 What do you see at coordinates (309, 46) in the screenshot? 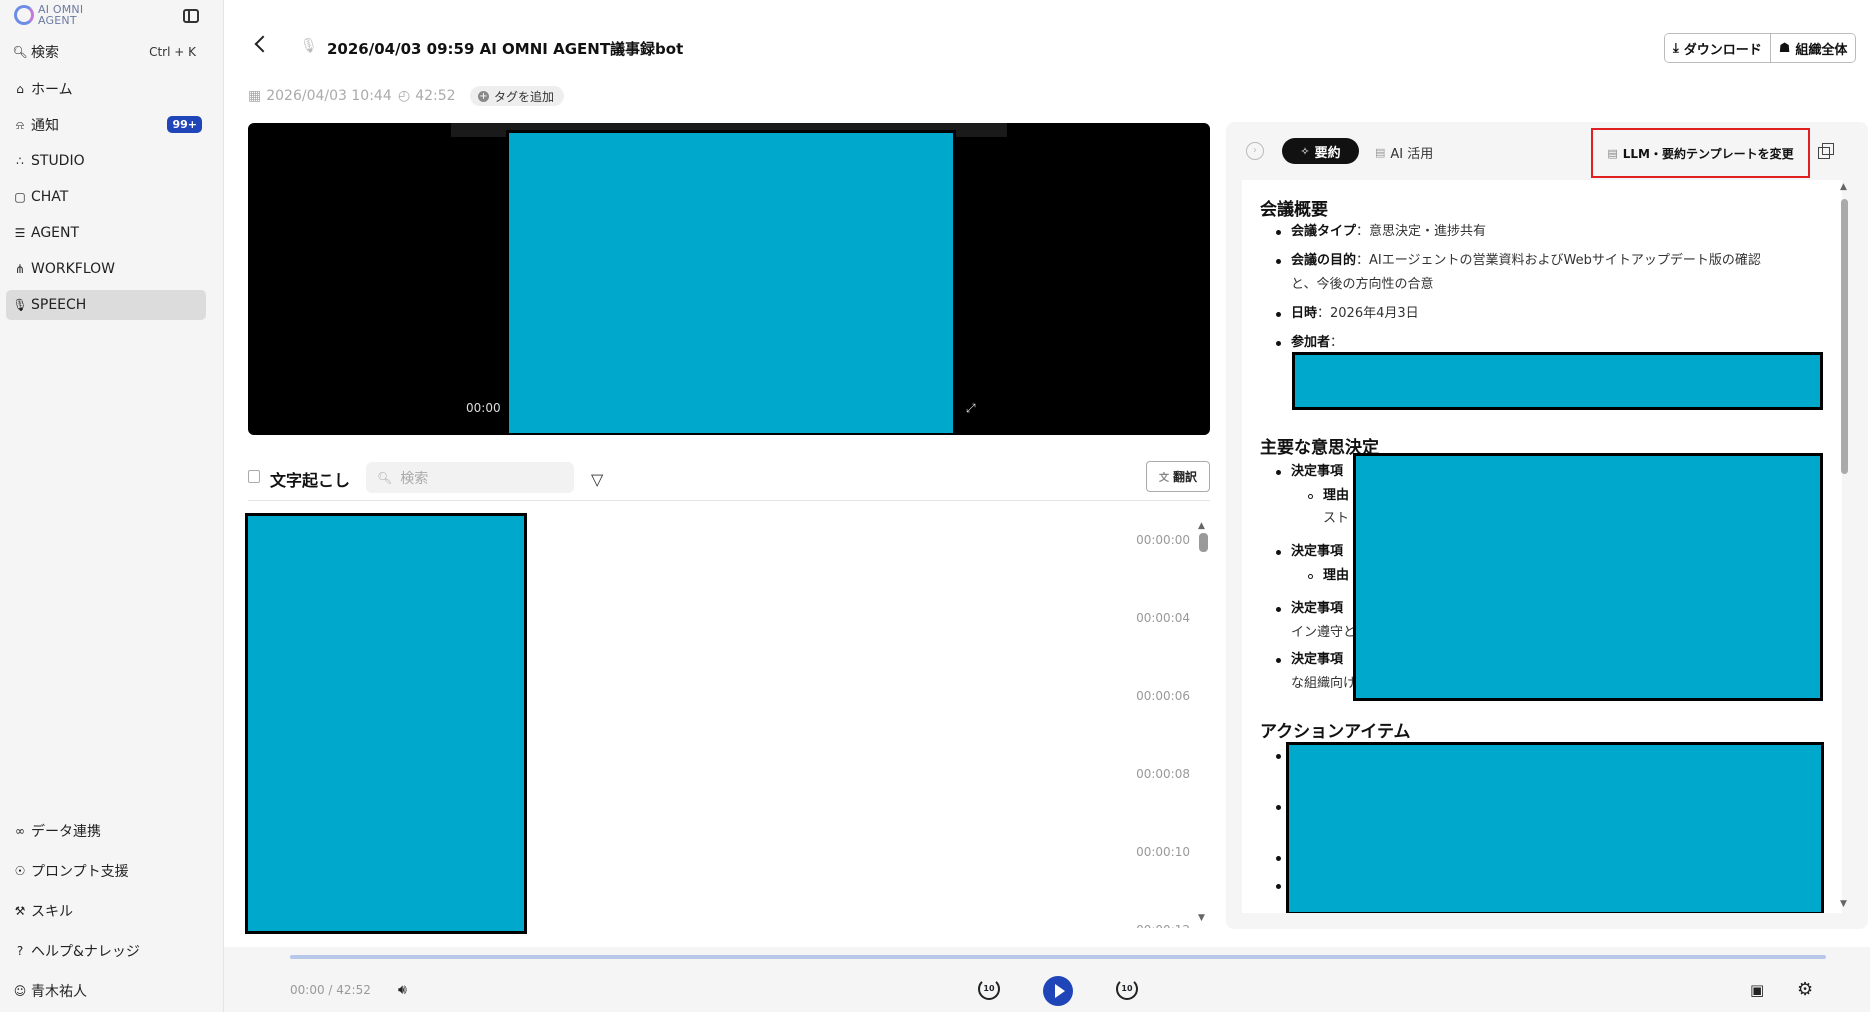
I see `microphone-icon: 🎙︎` at bounding box center [309, 46].